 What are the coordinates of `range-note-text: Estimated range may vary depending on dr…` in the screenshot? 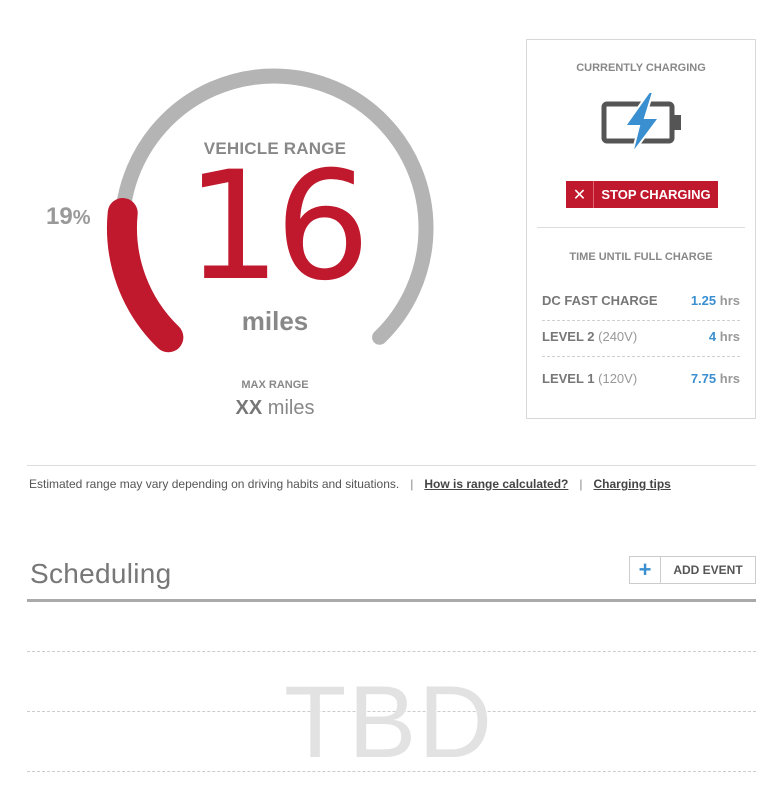 It's located at (214, 484).